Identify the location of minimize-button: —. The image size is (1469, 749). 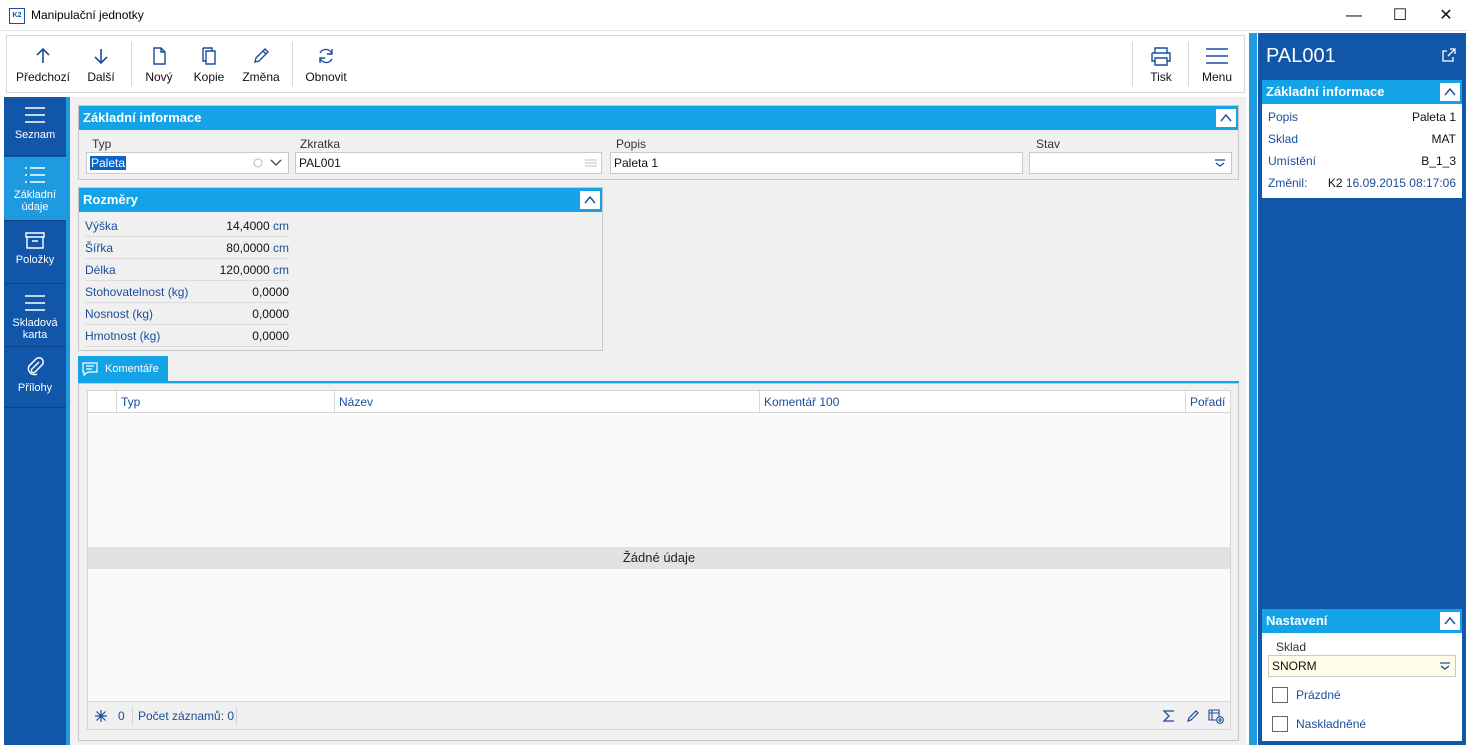
(1354, 15).